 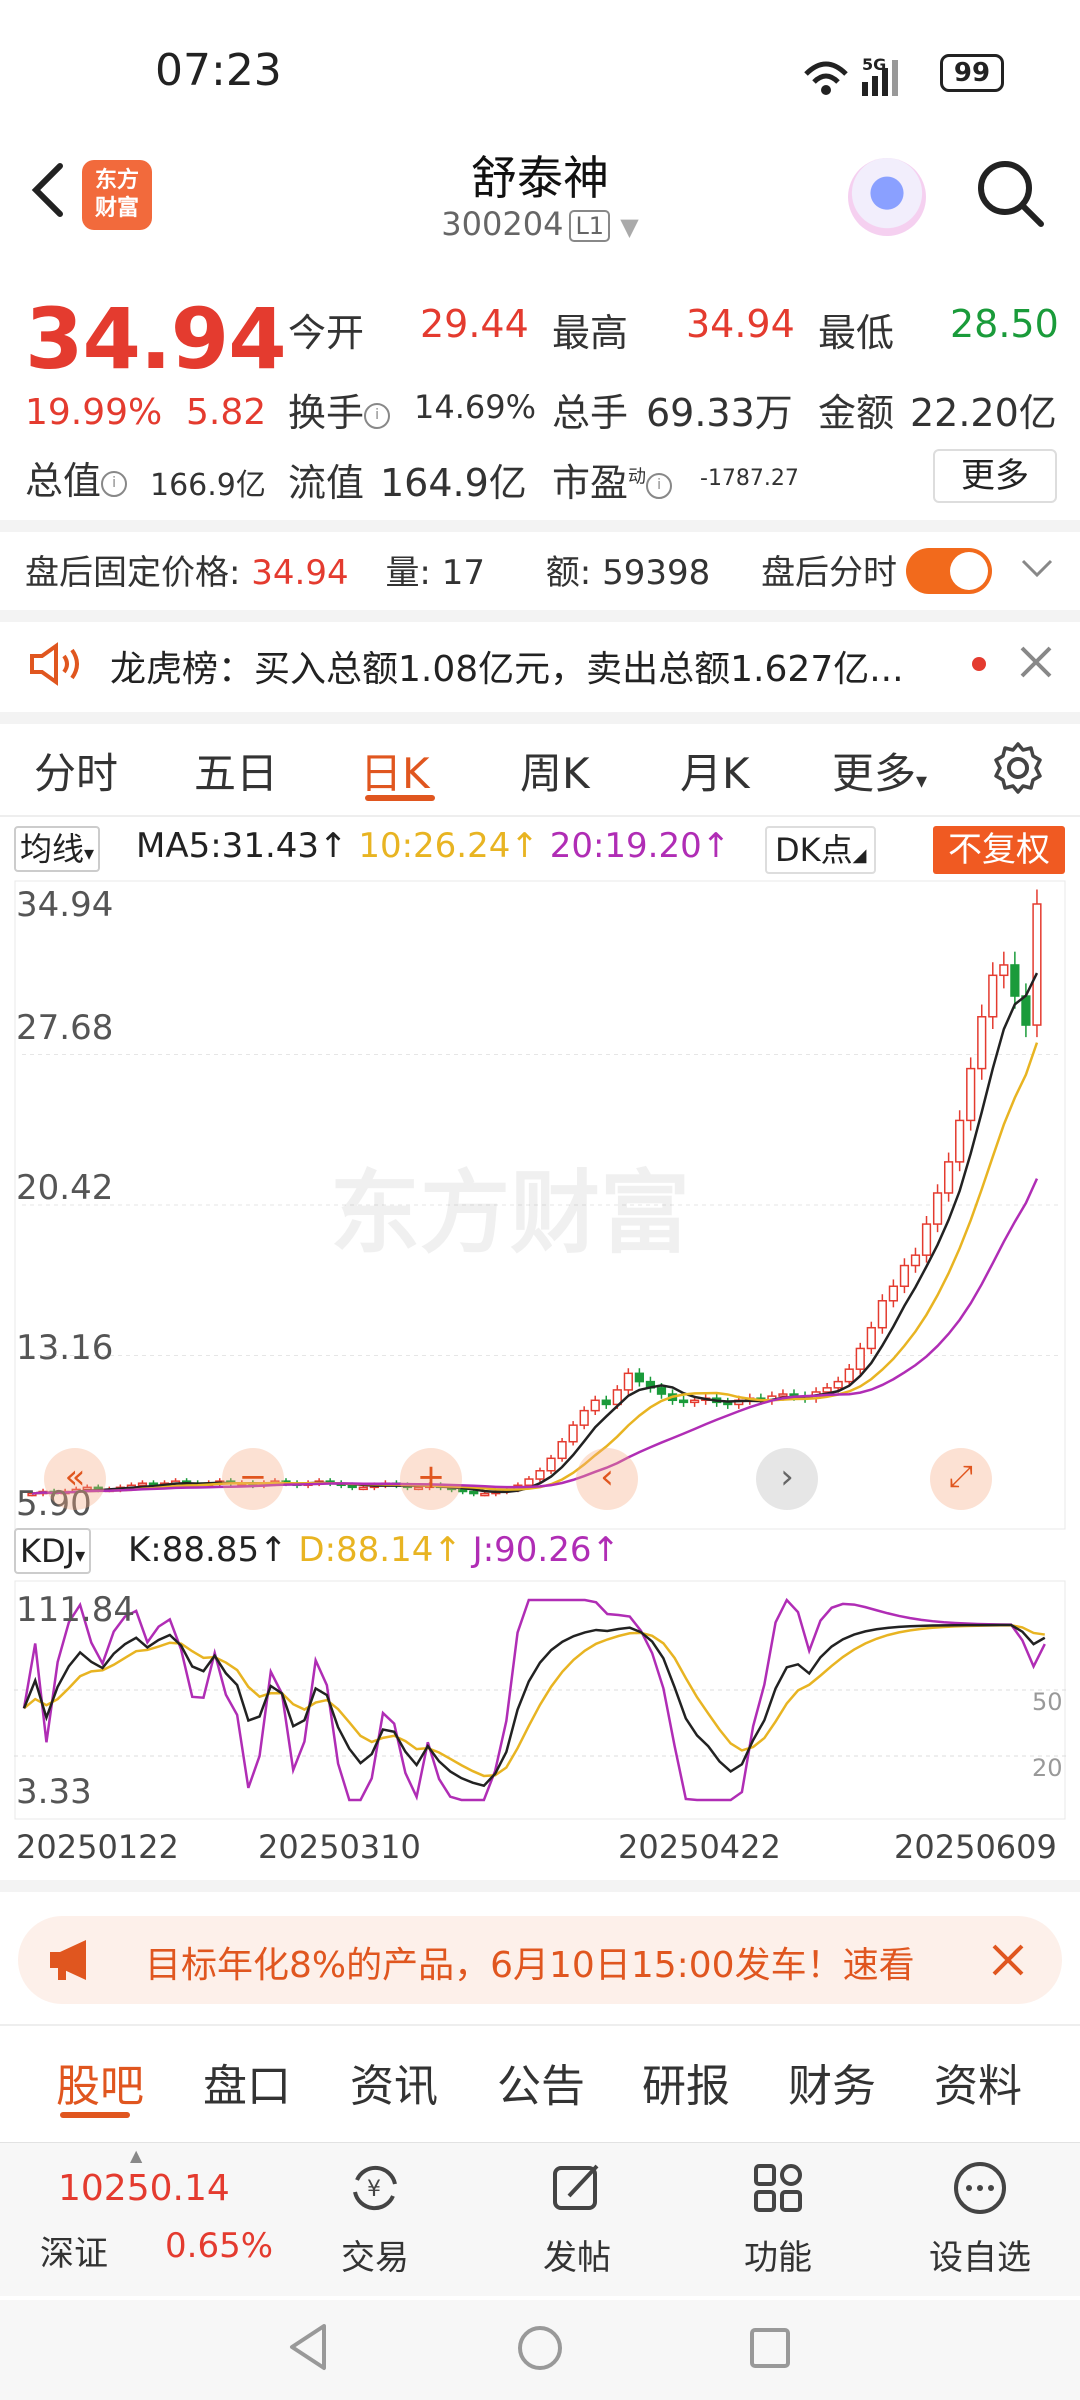 What do you see at coordinates (972, 73) in the screenshot?
I see `battery-icon: 99` at bounding box center [972, 73].